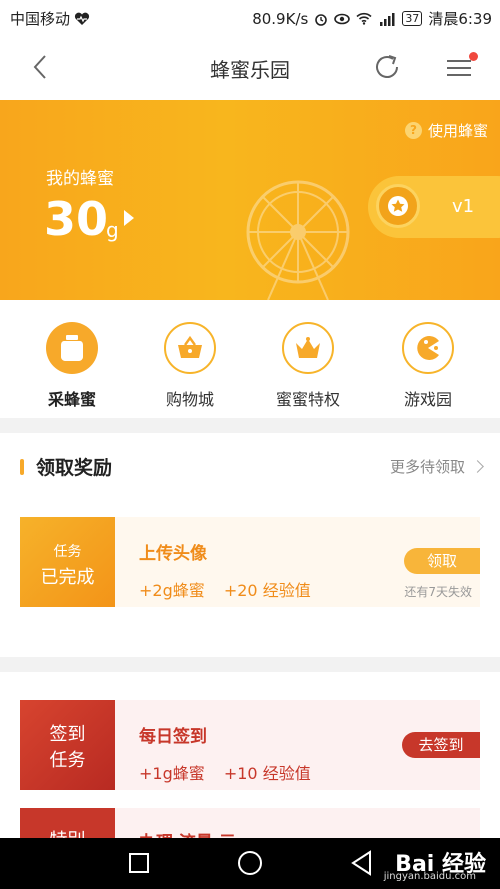 This screenshot has height=889, width=500. What do you see at coordinates (267, 773) in the screenshot?
I see `reward-exp: +10 经验值` at bounding box center [267, 773].